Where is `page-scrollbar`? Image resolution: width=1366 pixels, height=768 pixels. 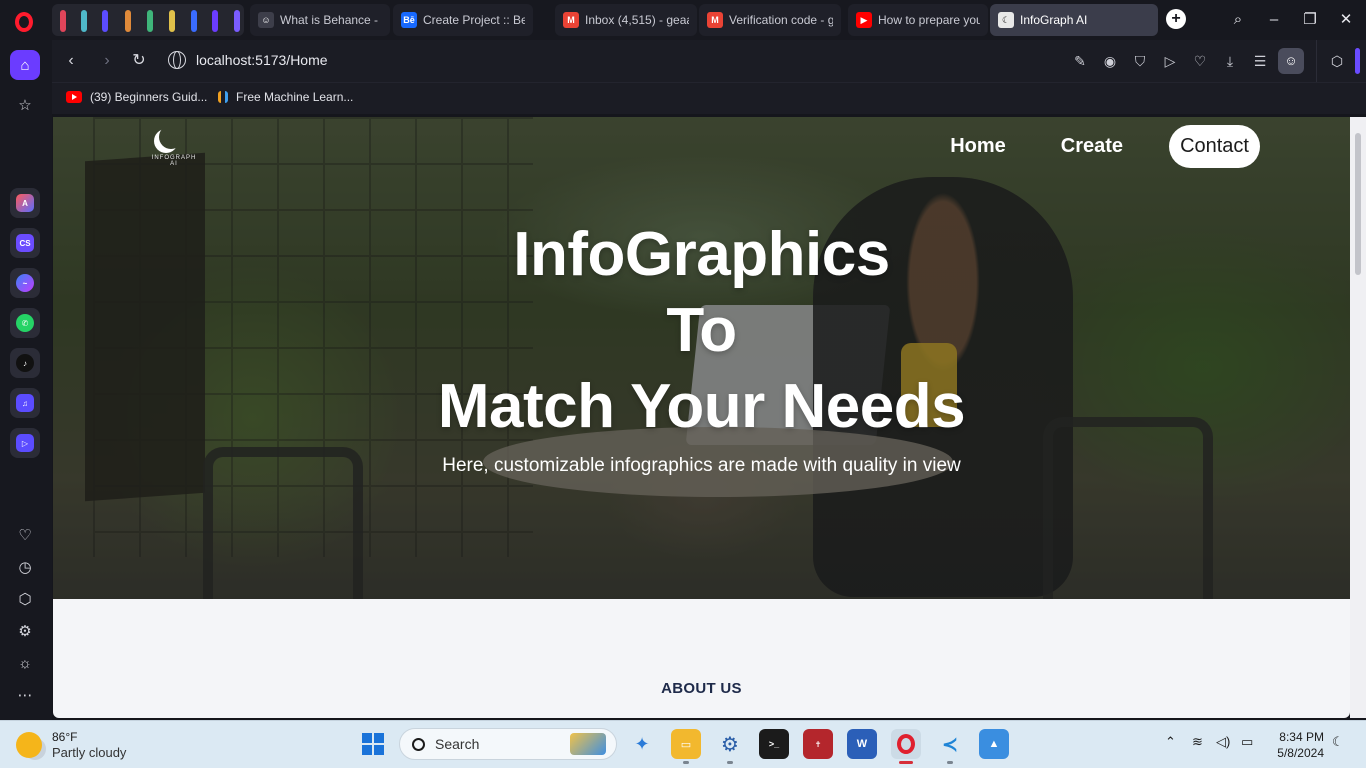
page-scrollbar is located at coordinates (1358, 417).